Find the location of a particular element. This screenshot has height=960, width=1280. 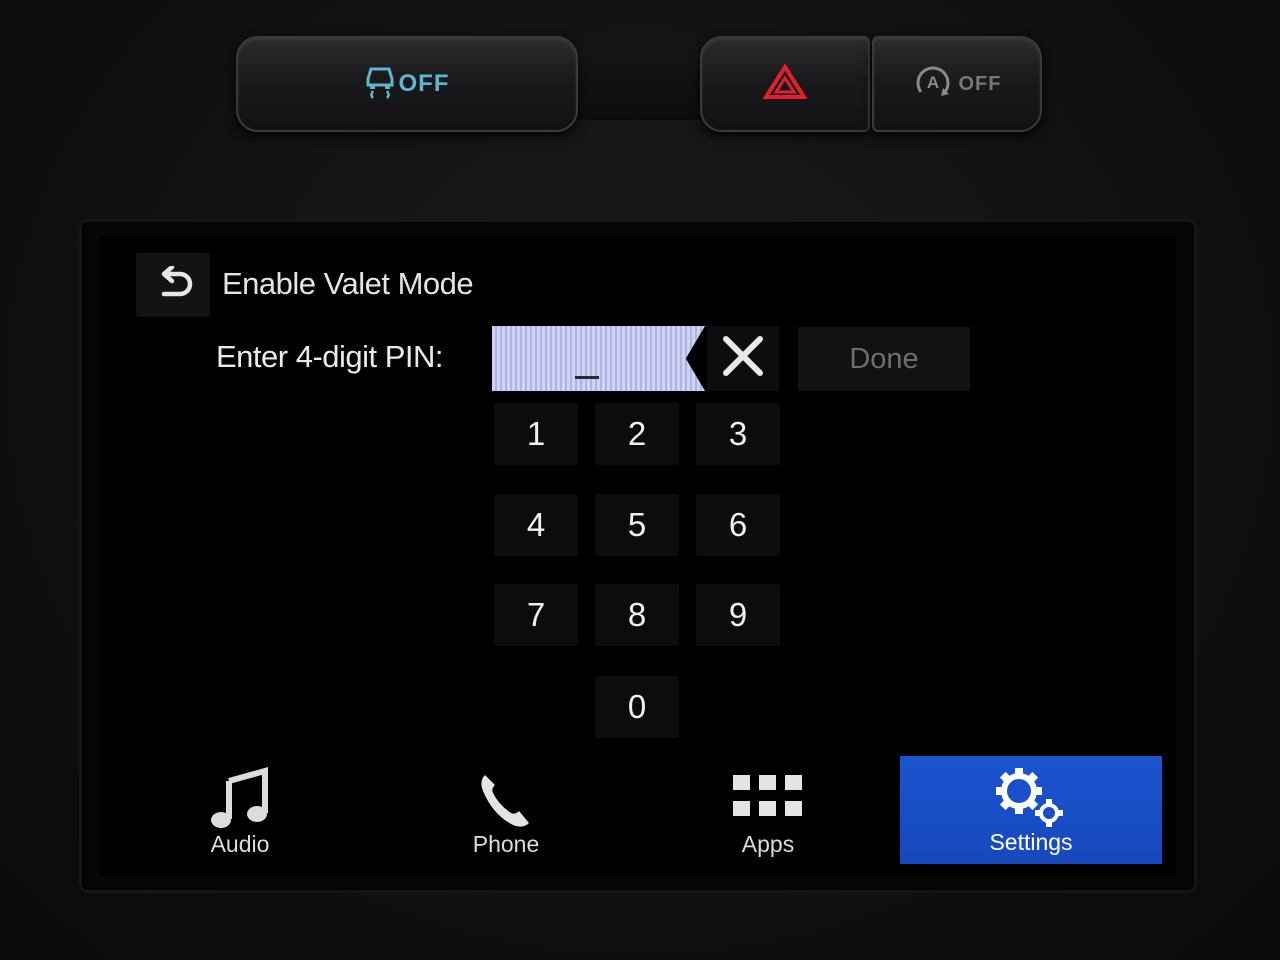

nav-apps: Apps is located at coordinates (768, 811).